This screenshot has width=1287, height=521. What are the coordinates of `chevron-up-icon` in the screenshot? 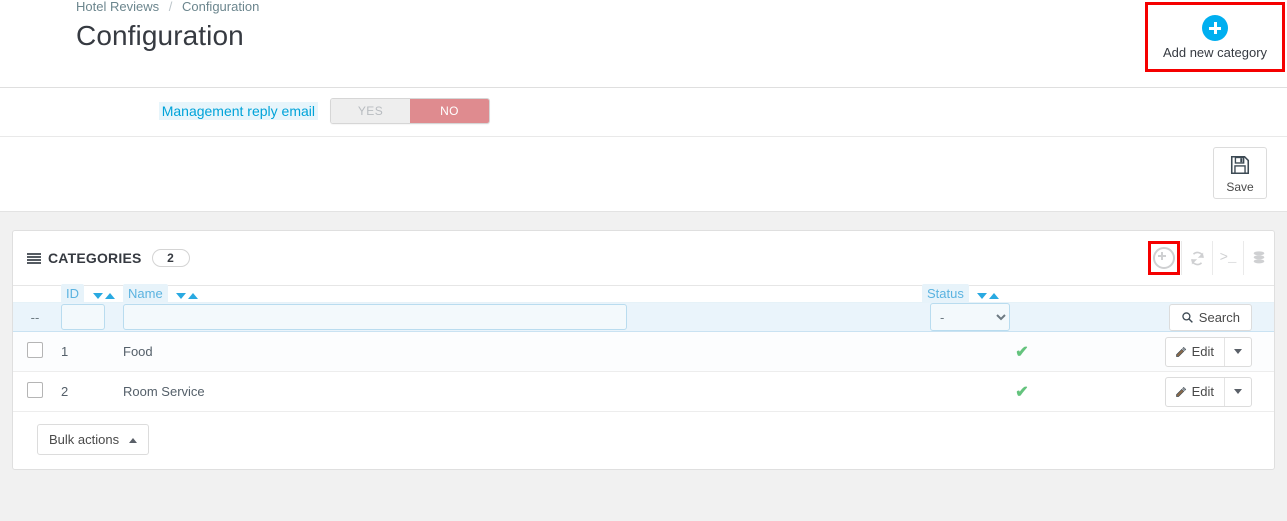 It's located at (132, 441).